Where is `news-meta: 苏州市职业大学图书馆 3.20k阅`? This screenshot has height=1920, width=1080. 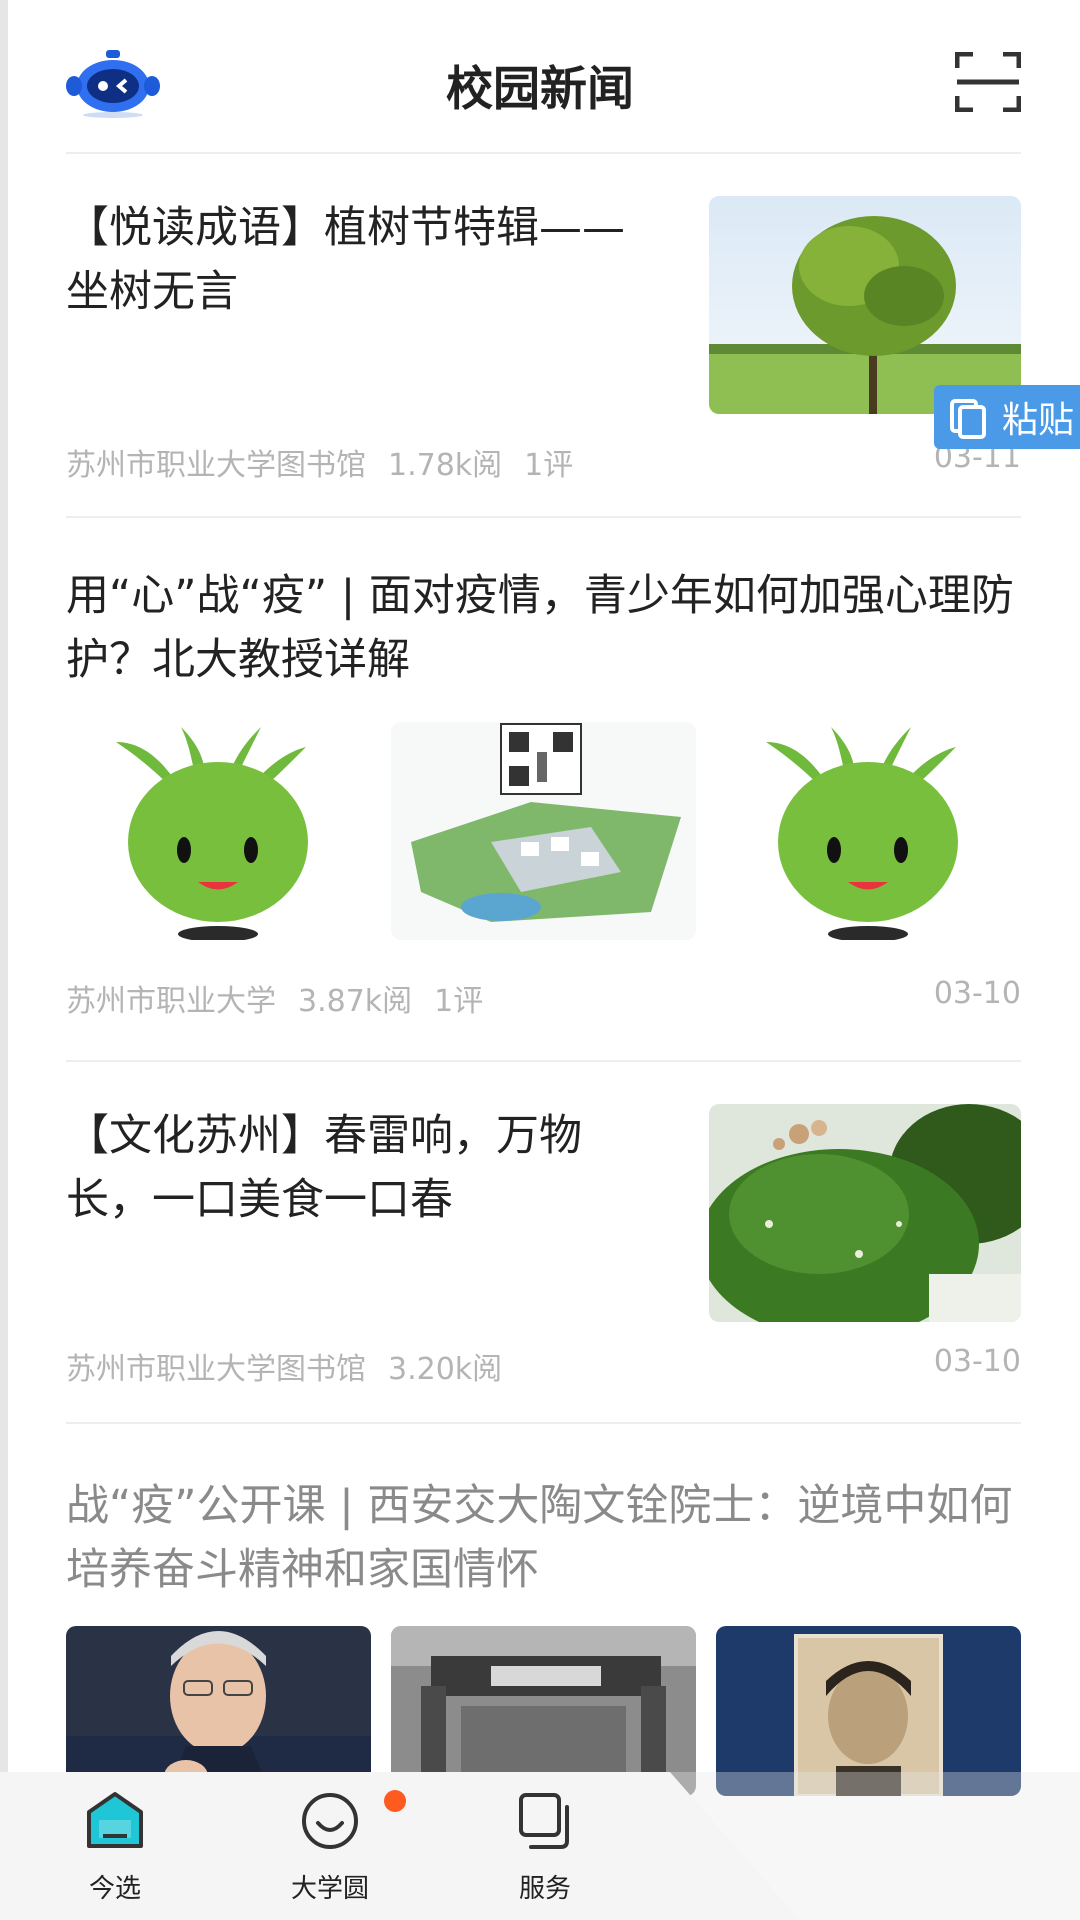
news-meta: 苏州市职业大学图书馆 3.20k阅 is located at coordinates (295, 1366).